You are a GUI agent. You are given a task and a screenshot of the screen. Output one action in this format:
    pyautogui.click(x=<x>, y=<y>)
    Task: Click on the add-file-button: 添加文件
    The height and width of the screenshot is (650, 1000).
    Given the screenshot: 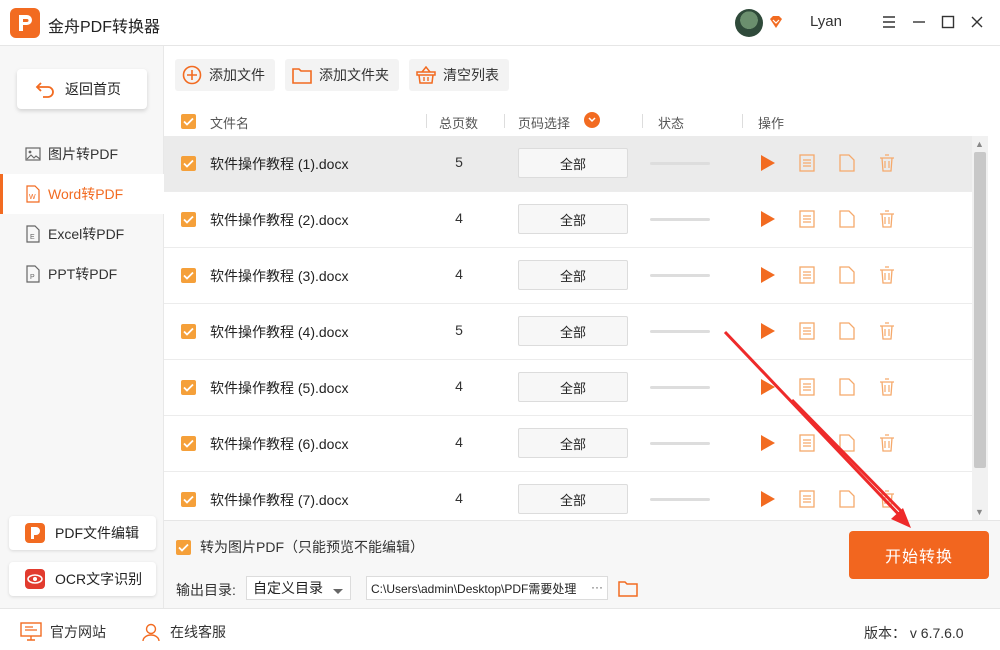 What is the action you would take?
    pyautogui.click(x=225, y=75)
    